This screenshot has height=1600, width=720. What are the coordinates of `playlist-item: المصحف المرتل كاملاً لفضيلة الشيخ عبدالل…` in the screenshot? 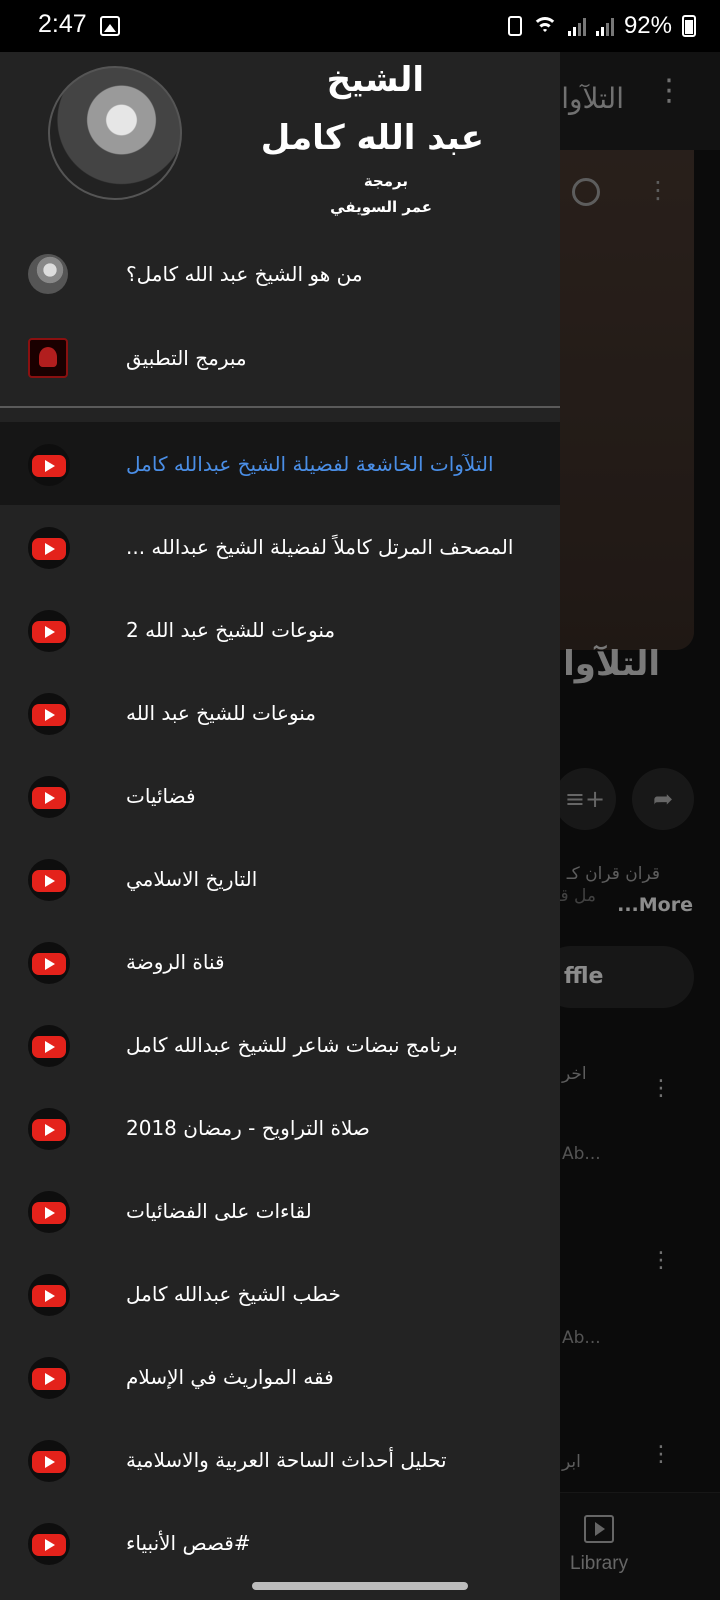 It's located at (280, 546).